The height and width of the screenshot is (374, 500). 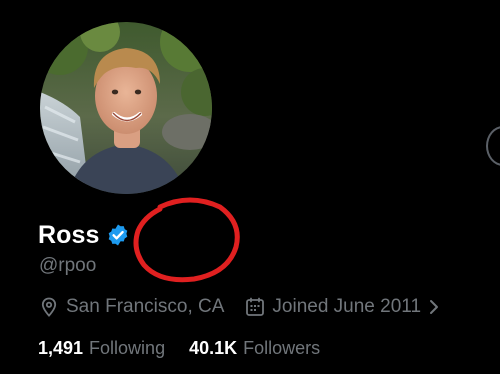 I want to click on followers-label: Followers, so click(x=282, y=348).